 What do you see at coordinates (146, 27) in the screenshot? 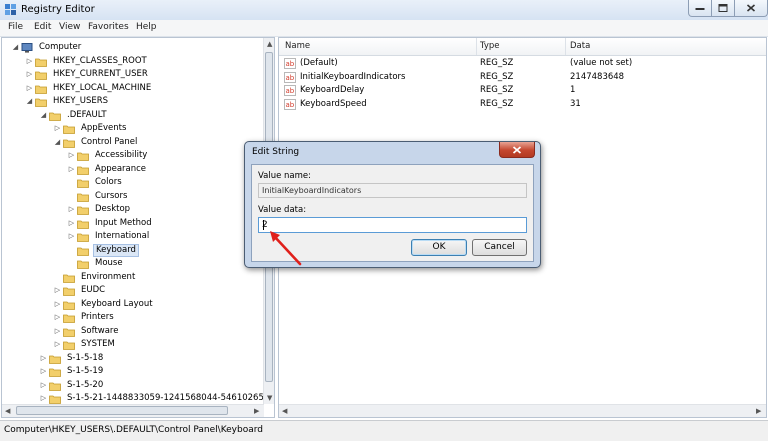
I see `menu-help: Help` at bounding box center [146, 27].